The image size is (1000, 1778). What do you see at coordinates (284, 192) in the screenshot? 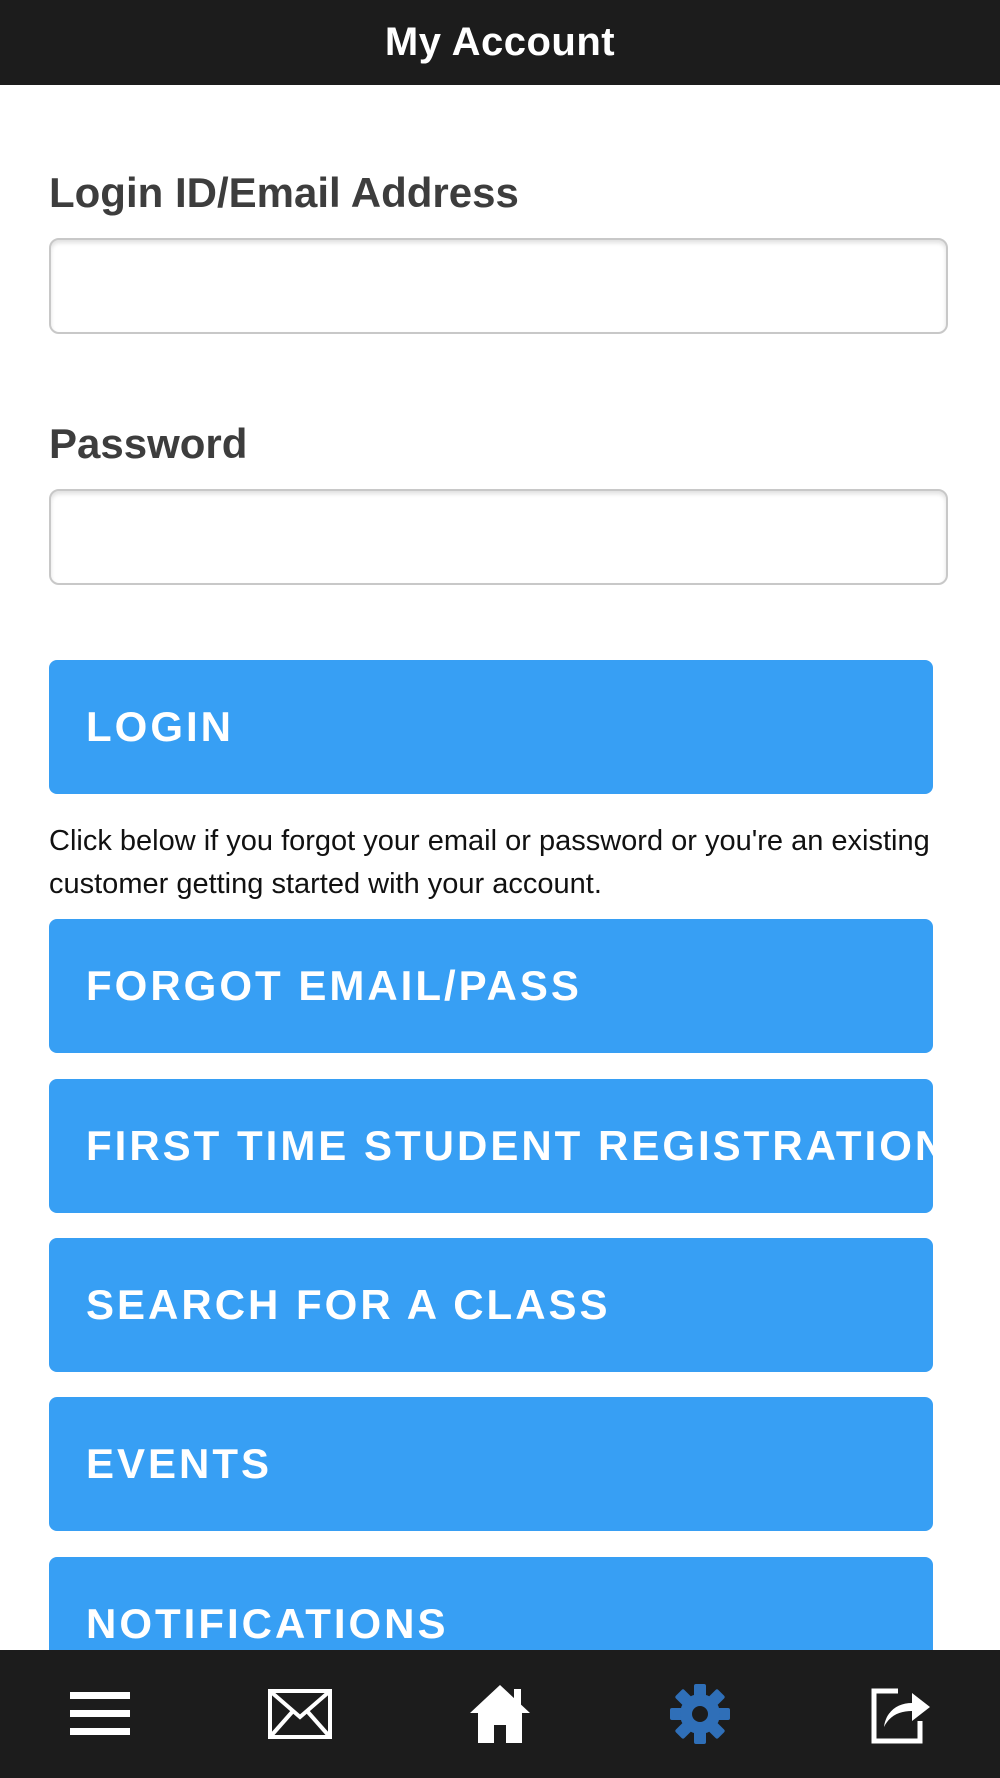
I see `login-id-label: Login ID/Email Address` at bounding box center [284, 192].